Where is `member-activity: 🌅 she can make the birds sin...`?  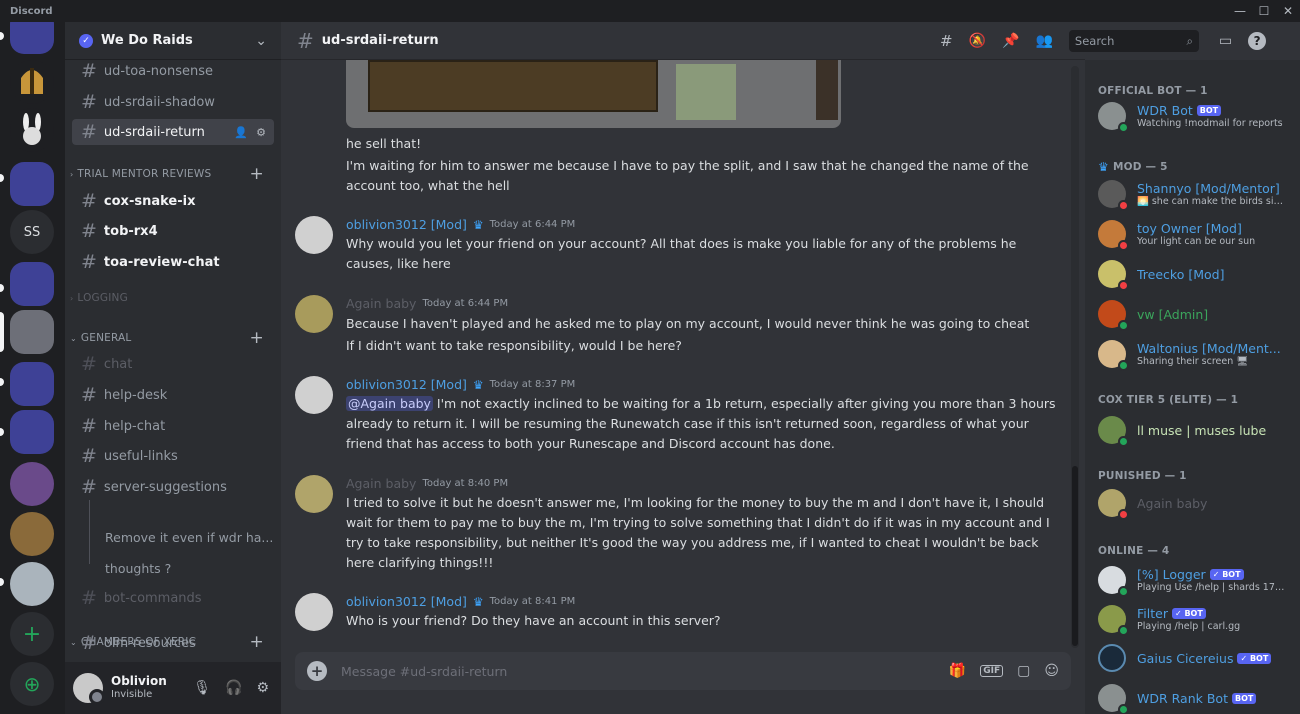
member-activity: 🌅 she can make the birds sin... is located at coordinates (1212, 201).